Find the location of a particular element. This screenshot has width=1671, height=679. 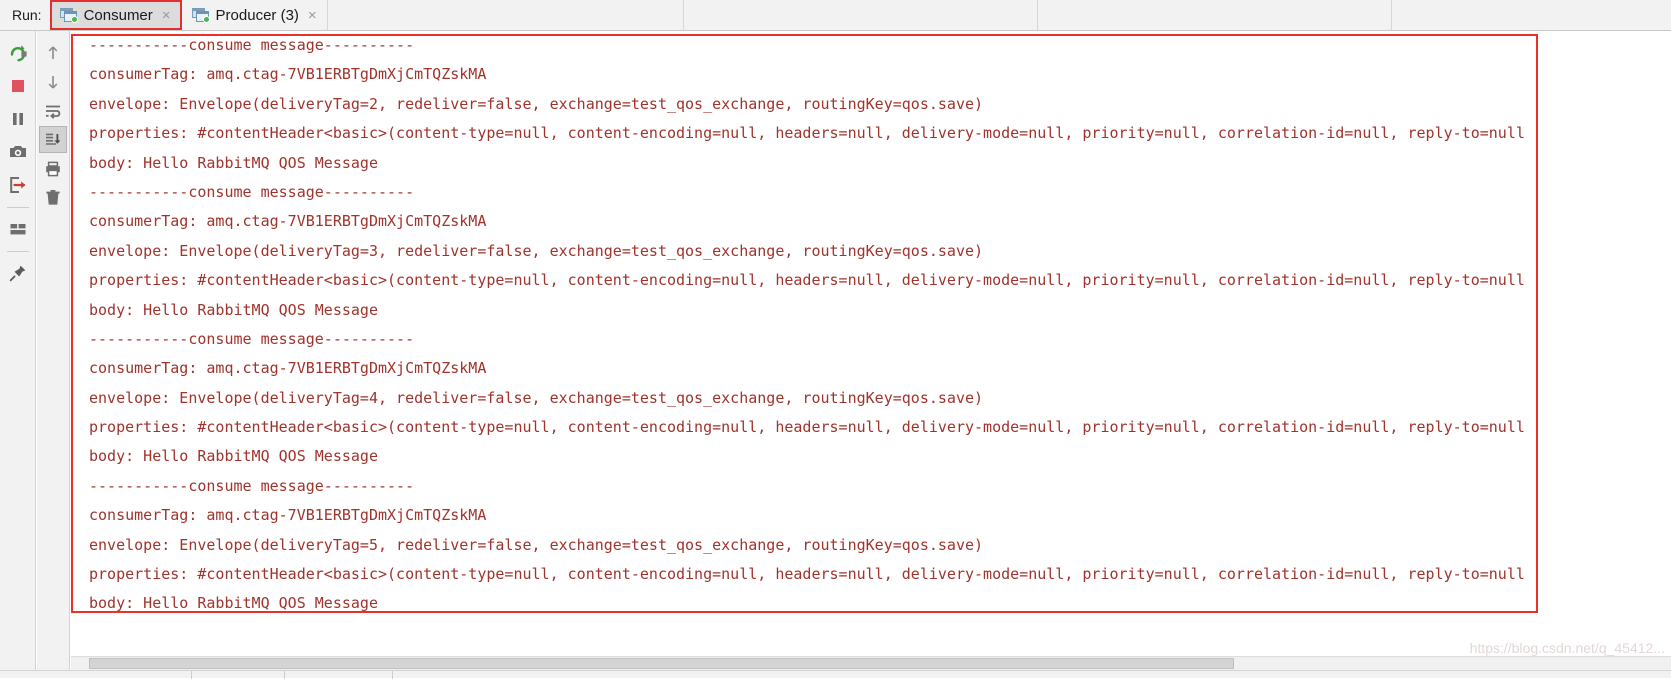

export-button is located at coordinates (18, 185).